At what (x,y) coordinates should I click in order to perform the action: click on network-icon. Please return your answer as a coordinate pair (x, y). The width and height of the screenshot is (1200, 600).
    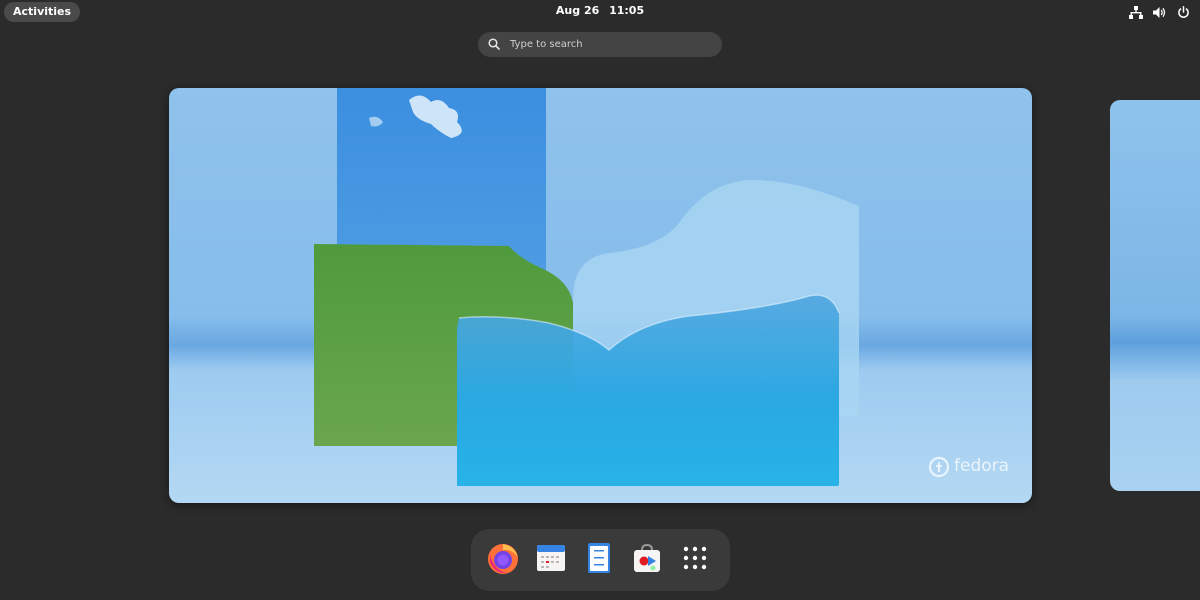
    Looking at the image, I should click on (1136, 12).